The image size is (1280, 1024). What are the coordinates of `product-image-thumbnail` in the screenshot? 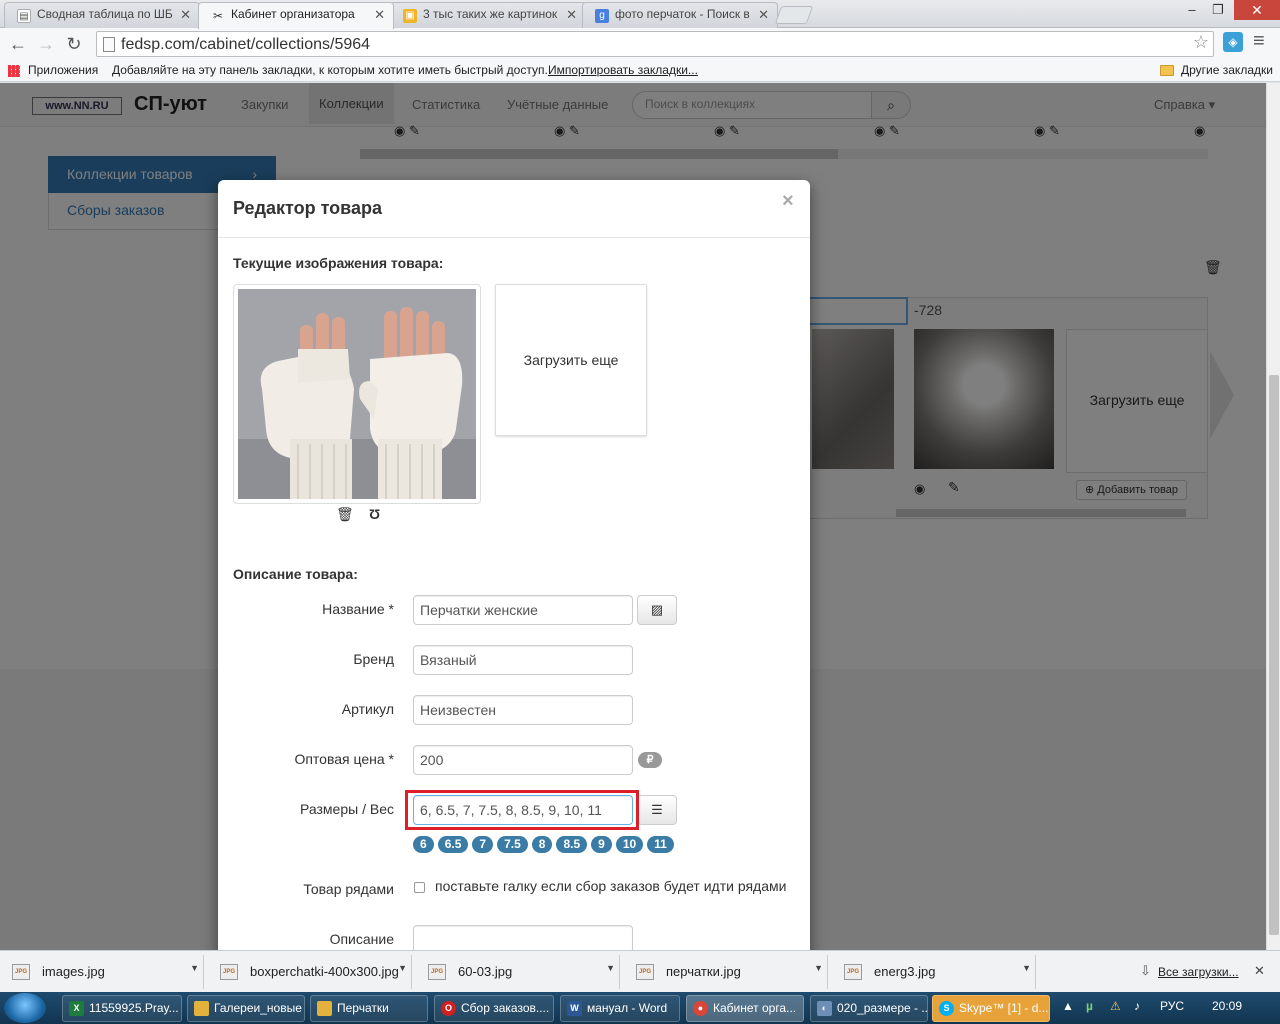 It's located at (357, 394).